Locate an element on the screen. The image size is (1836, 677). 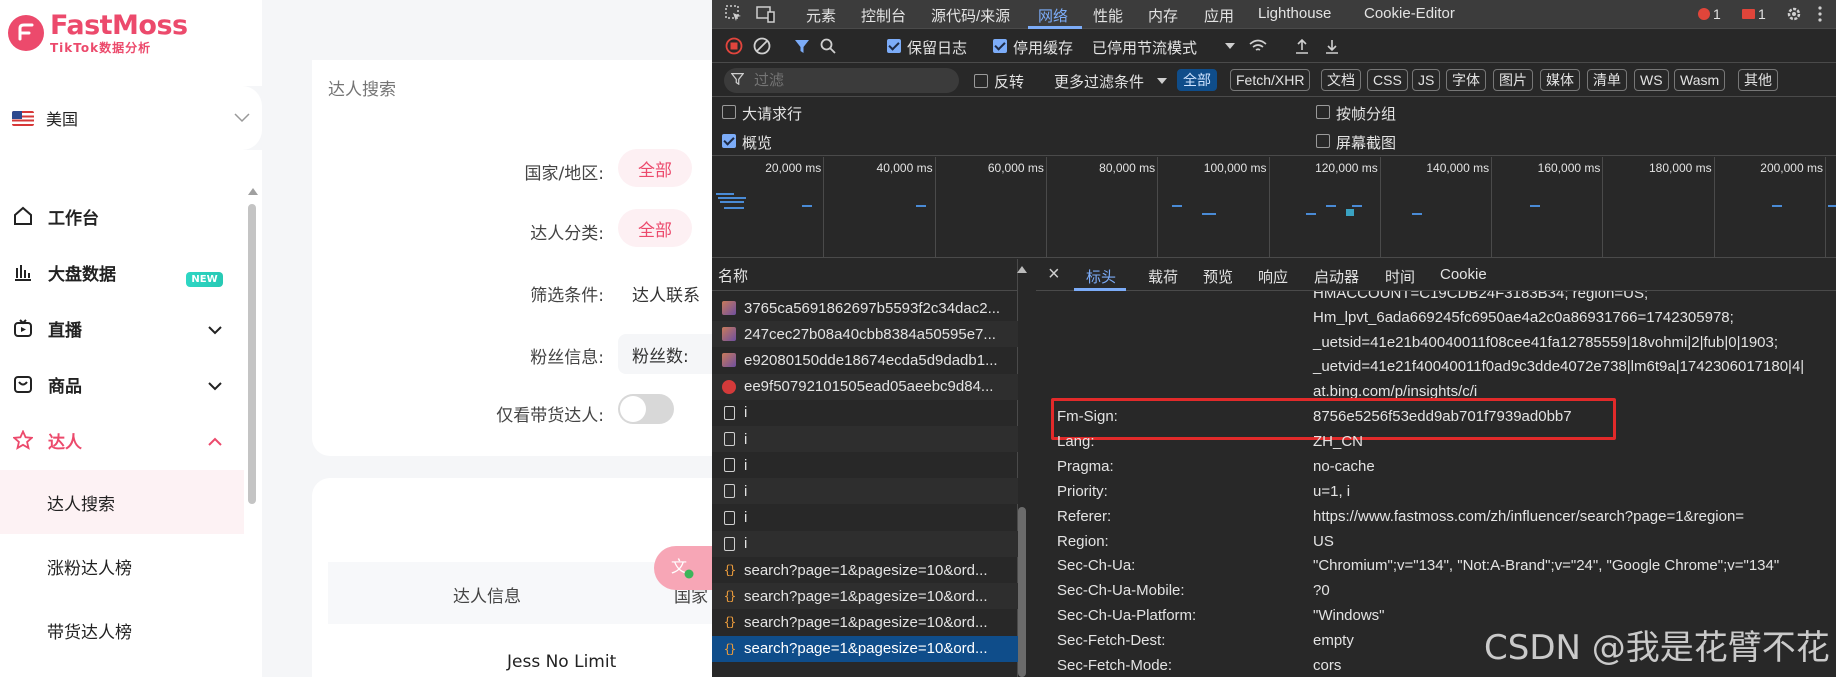
header-value: cors is located at coordinates (1327, 665).